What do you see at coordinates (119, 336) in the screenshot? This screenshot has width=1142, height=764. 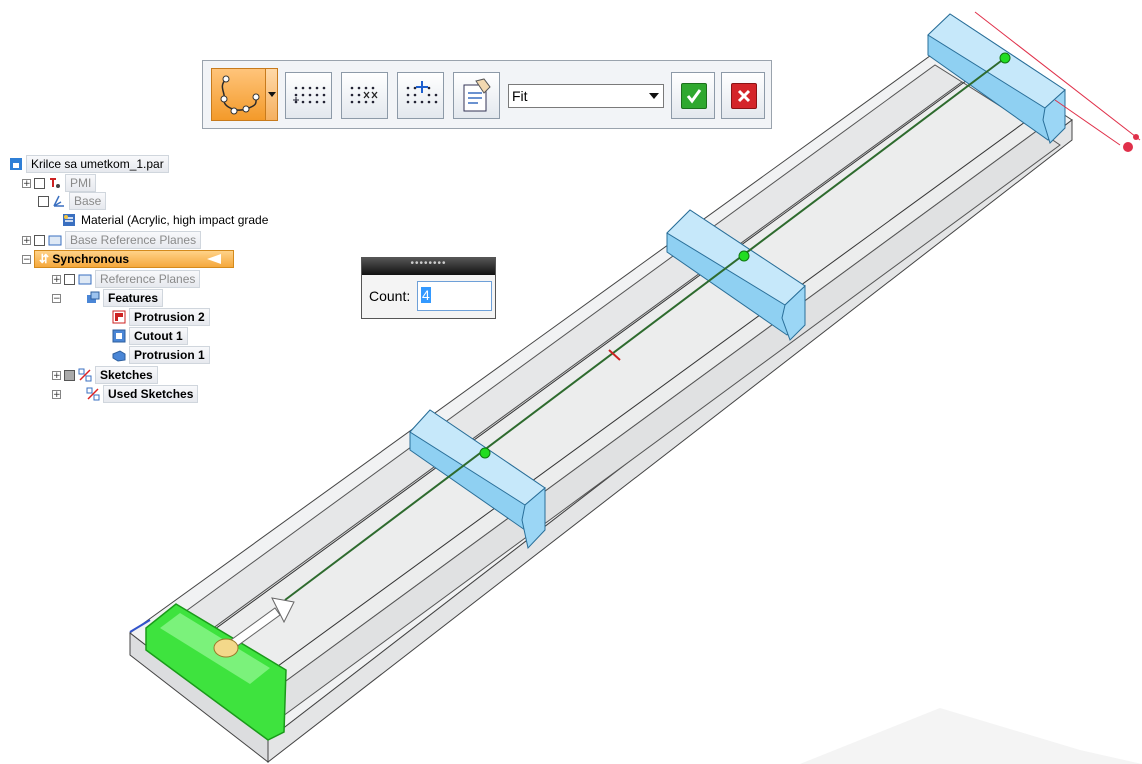 I see `cutout-icon` at bounding box center [119, 336].